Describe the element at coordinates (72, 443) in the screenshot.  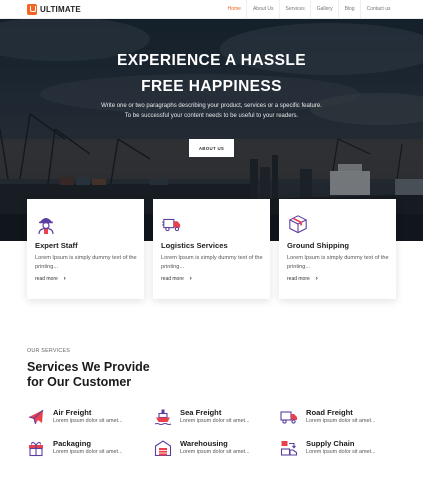
I see `service-name: Packaging` at that location.